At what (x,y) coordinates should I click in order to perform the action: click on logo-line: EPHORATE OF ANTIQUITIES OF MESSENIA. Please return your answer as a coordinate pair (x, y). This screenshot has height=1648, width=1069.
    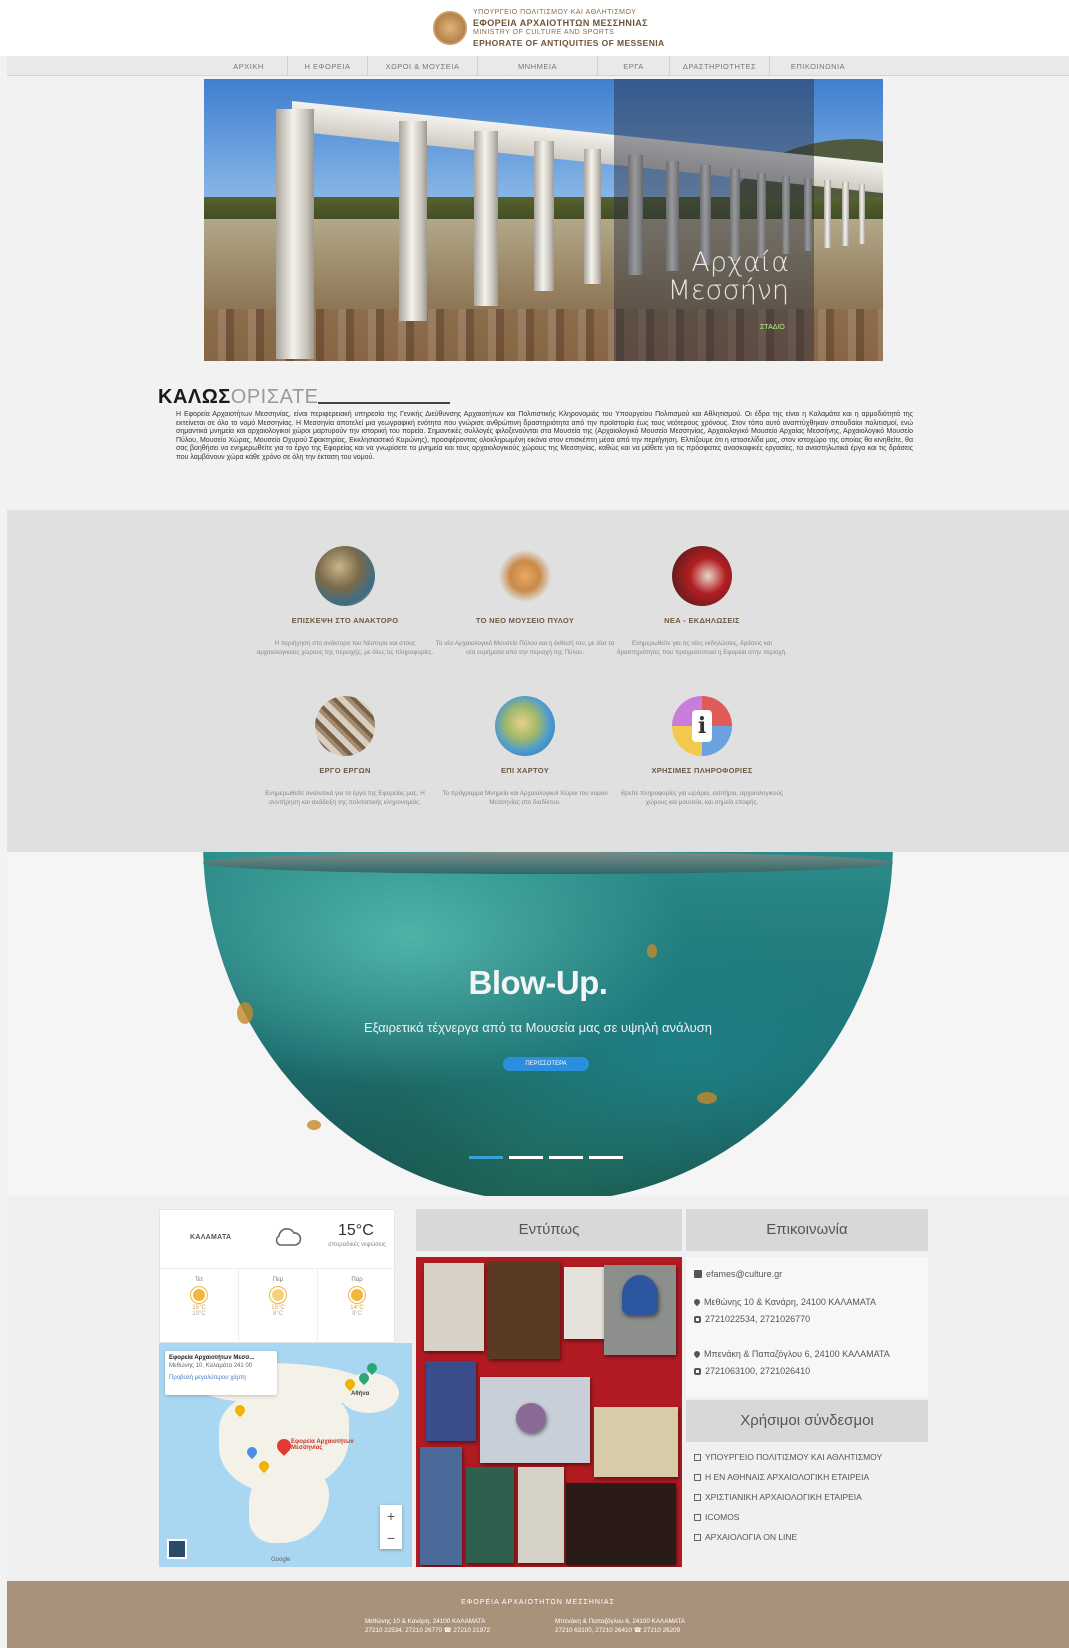
    Looking at the image, I should click on (569, 43).